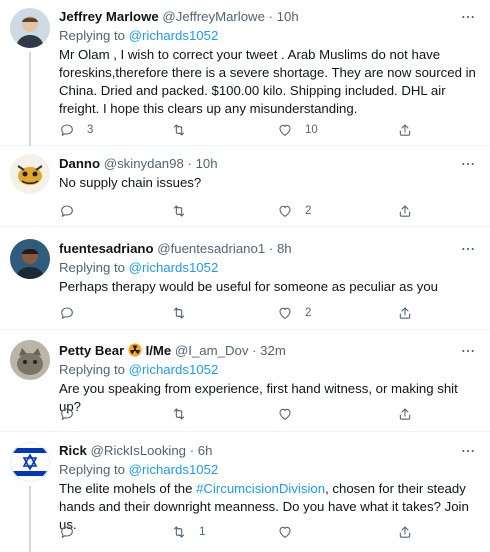 The image size is (490, 552). I want to click on tweet-text: No supply chain issues?, so click(130, 182).